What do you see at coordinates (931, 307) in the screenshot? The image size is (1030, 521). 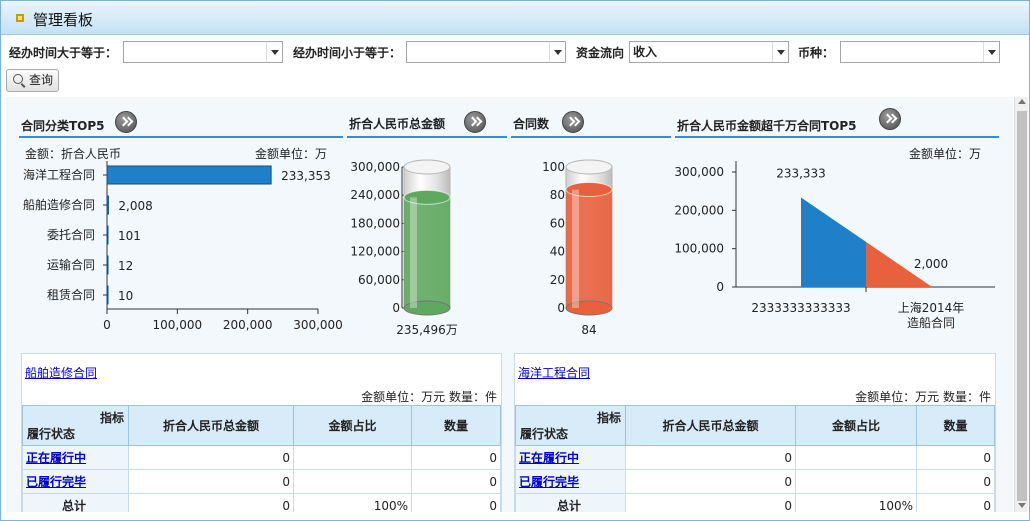 I see `x-category-label: 上海2014年` at bounding box center [931, 307].